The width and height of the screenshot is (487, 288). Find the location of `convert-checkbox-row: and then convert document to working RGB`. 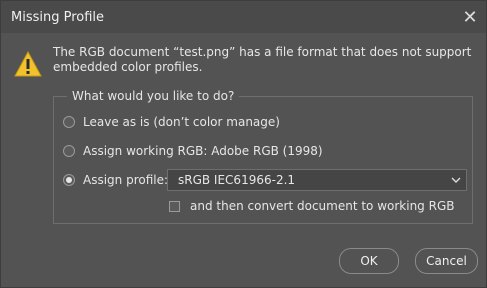

convert-checkbox-row: and then convert document to working RGB is located at coordinates (312, 206).